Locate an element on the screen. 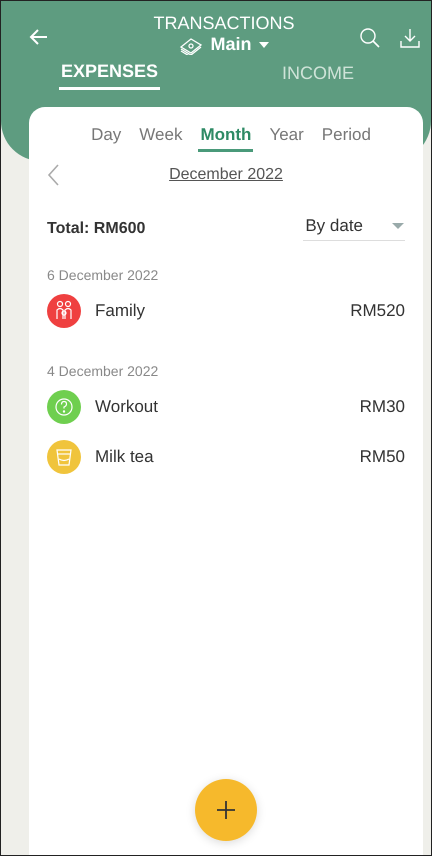 The height and width of the screenshot is (856, 432). category-name: Milk tea is located at coordinates (125, 457).